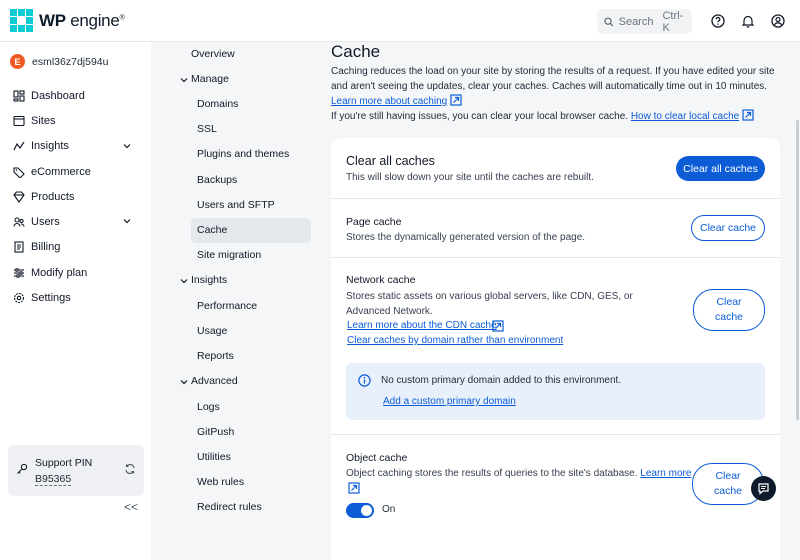 This screenshot has width=800, height=560. I want to click on subnav-item-logs: Logs, so click(257, 407).